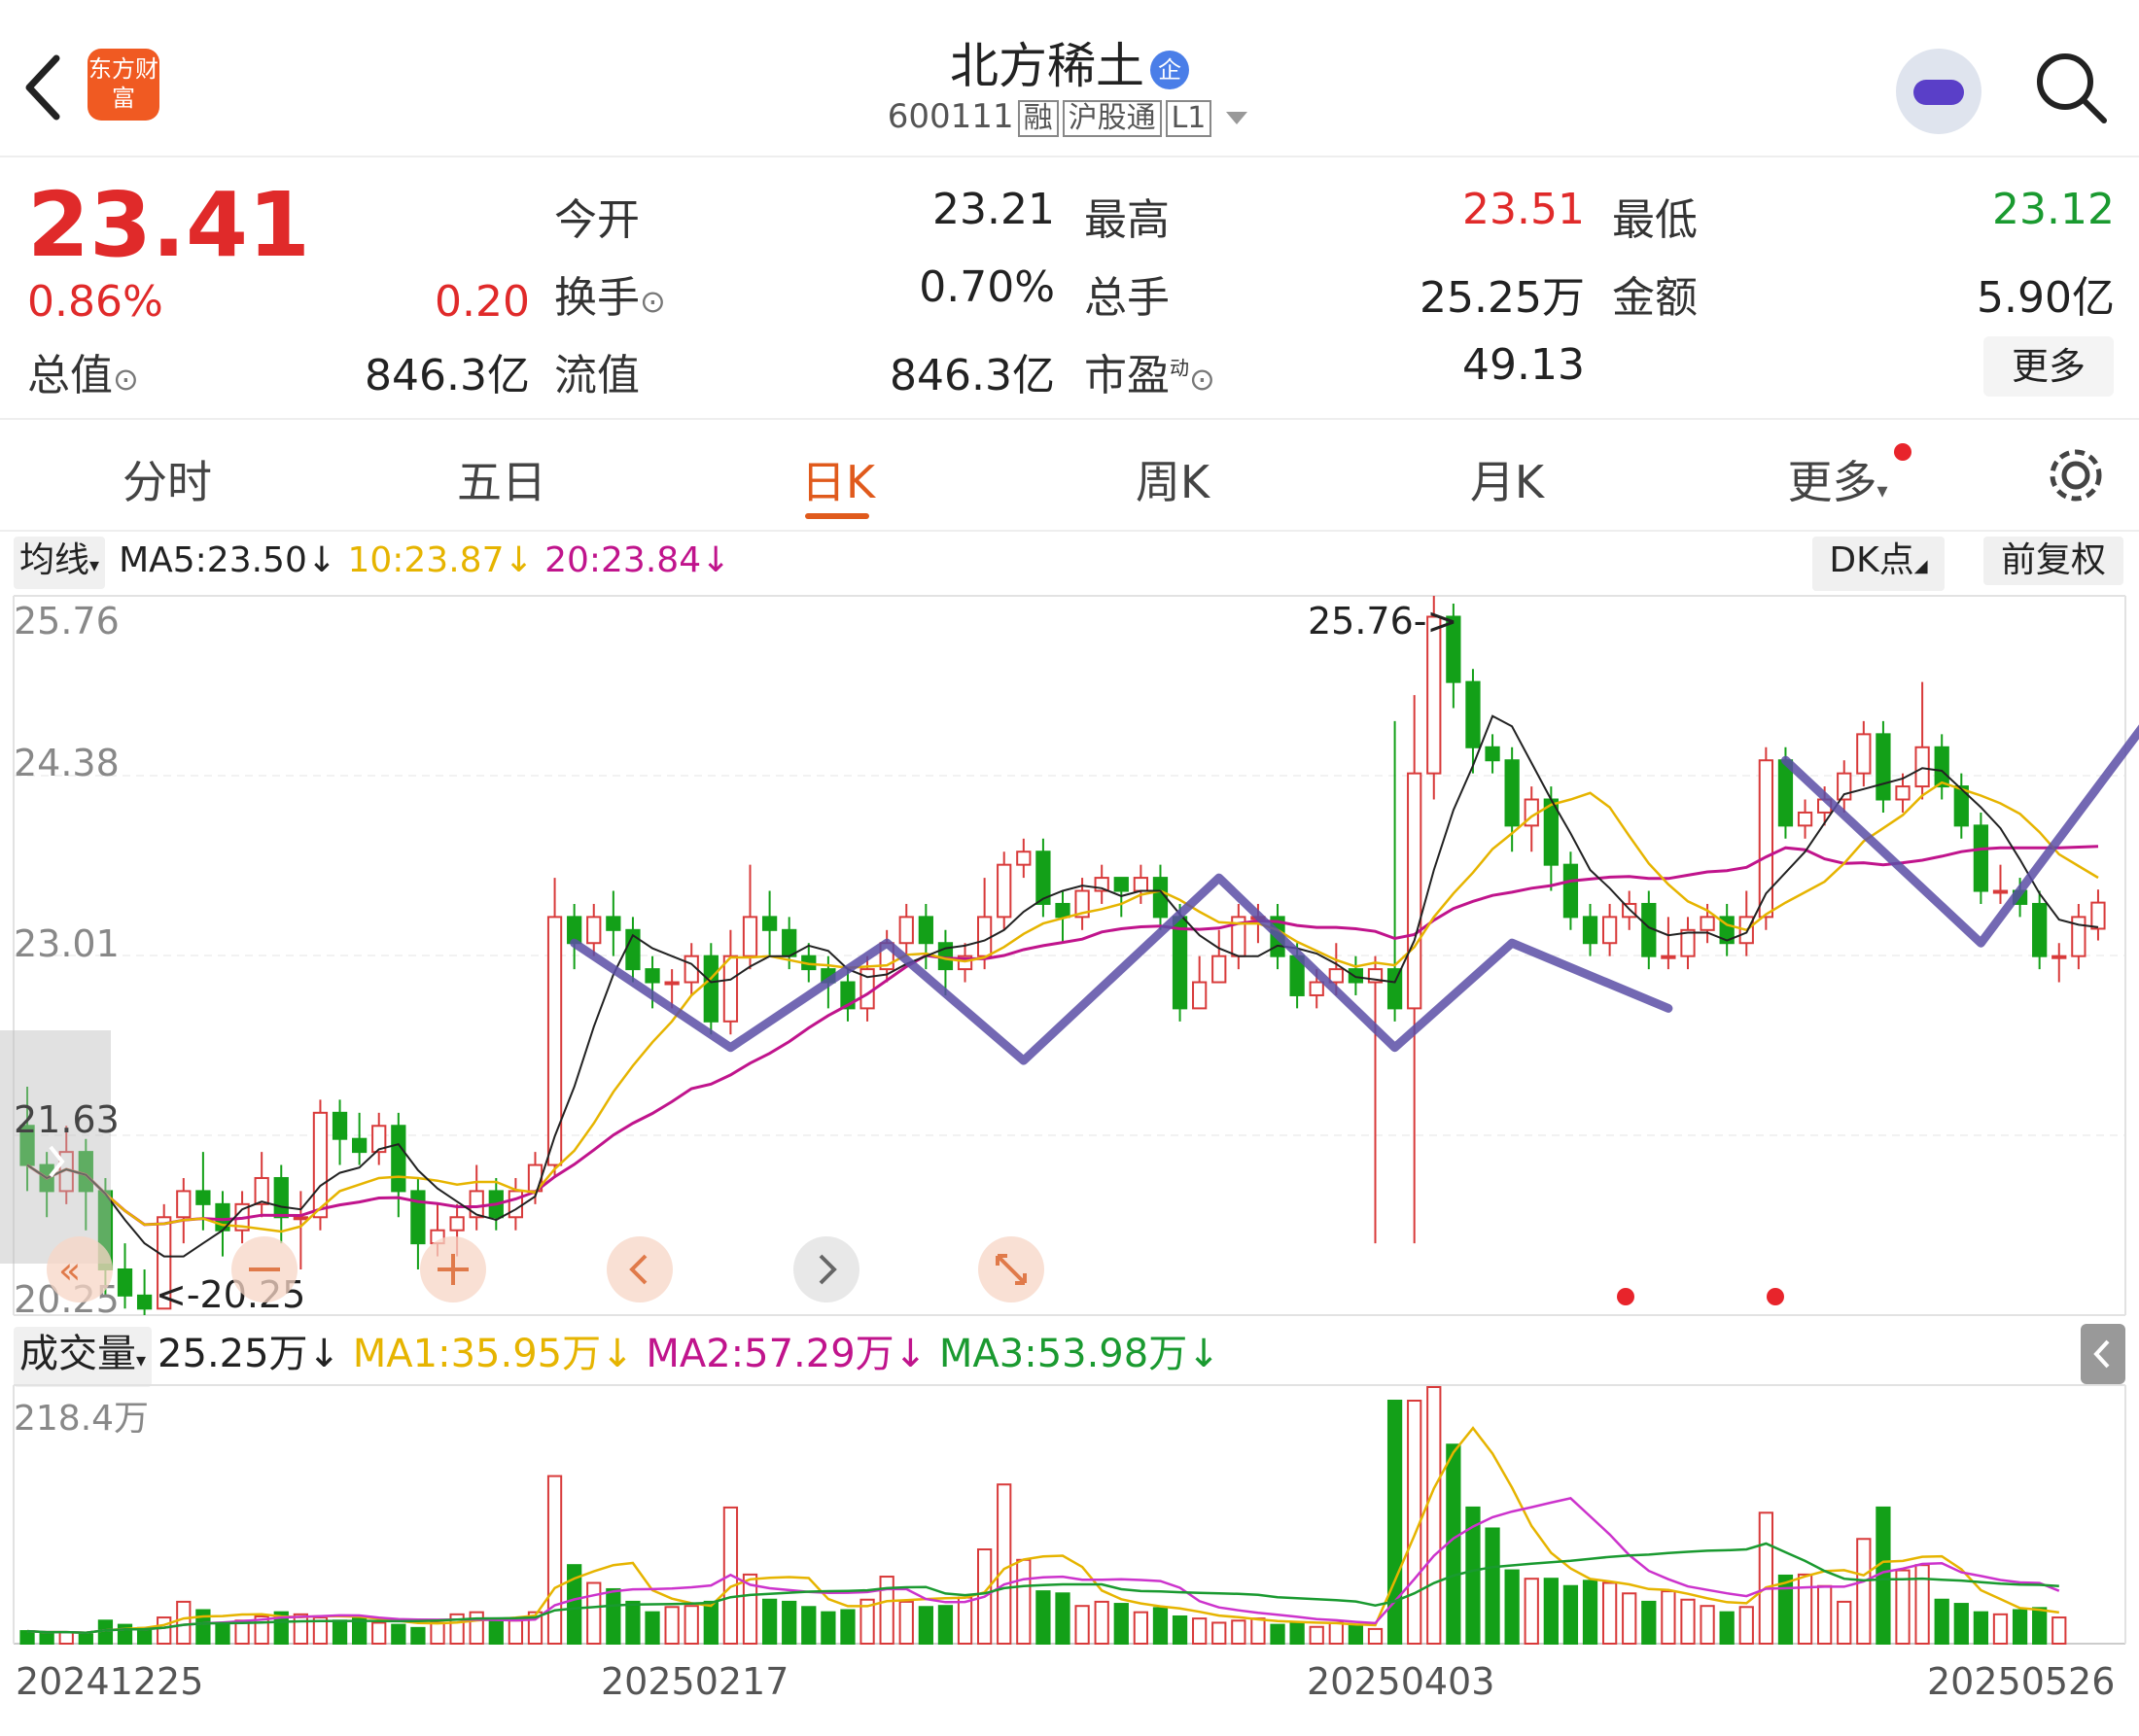 The width and height of the screenshot is (2139, 1736). I want to click on stock-subtitle: 600111 融沪股通 L1, so click(1069, 117).